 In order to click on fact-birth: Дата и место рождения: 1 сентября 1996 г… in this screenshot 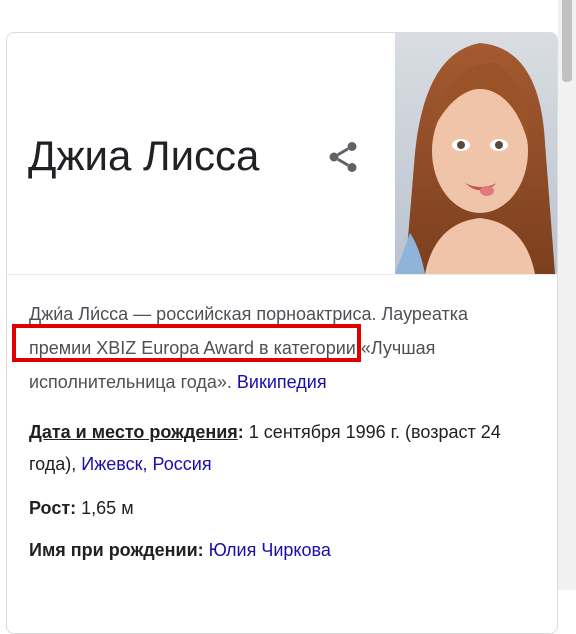, I will do `click(279, 448)`.